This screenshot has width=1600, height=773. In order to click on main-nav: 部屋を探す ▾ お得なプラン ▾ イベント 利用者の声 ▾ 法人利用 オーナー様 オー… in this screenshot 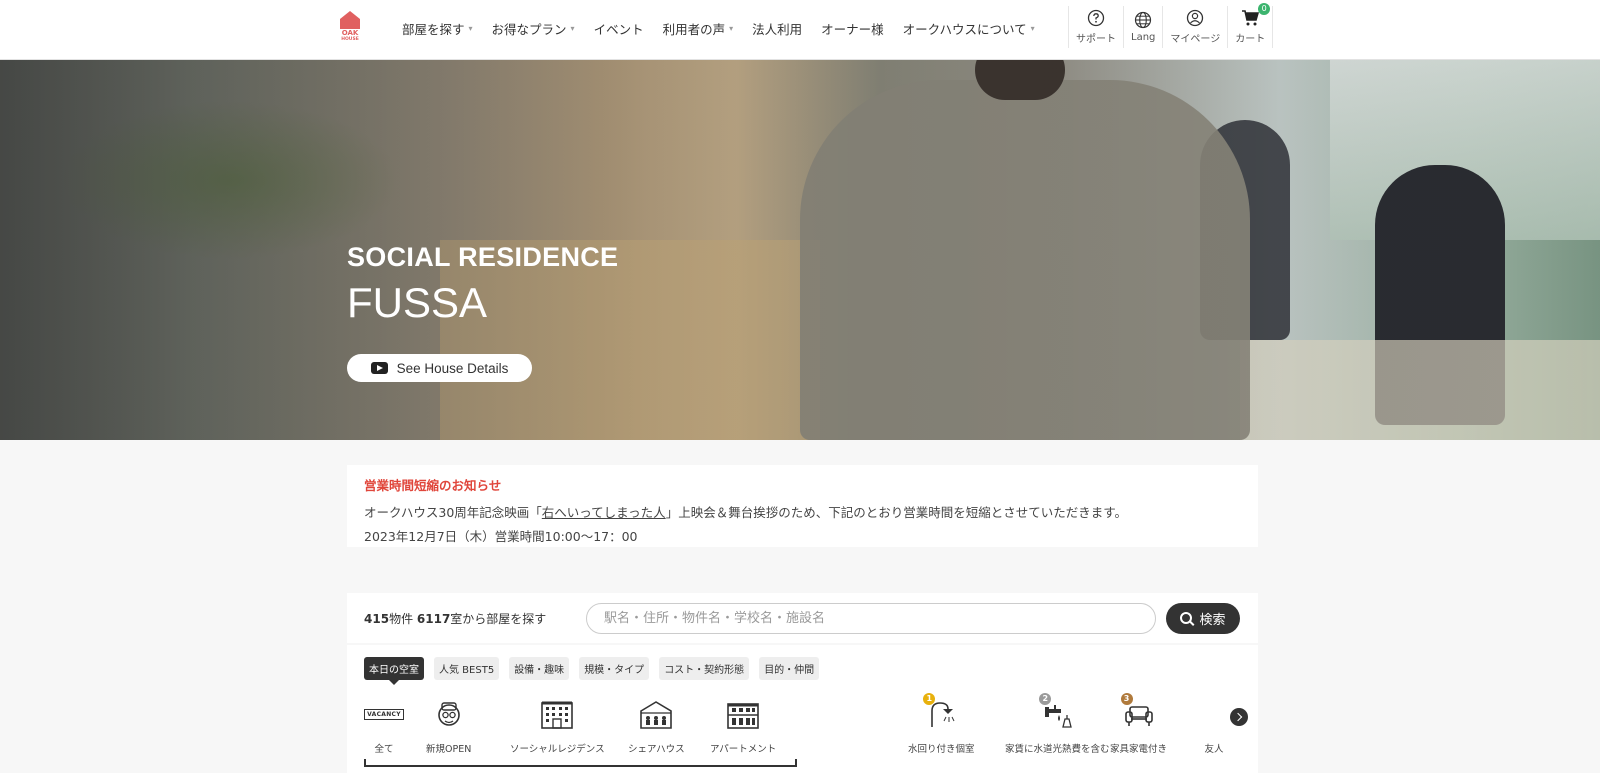, I will do `click(728, 28)`.